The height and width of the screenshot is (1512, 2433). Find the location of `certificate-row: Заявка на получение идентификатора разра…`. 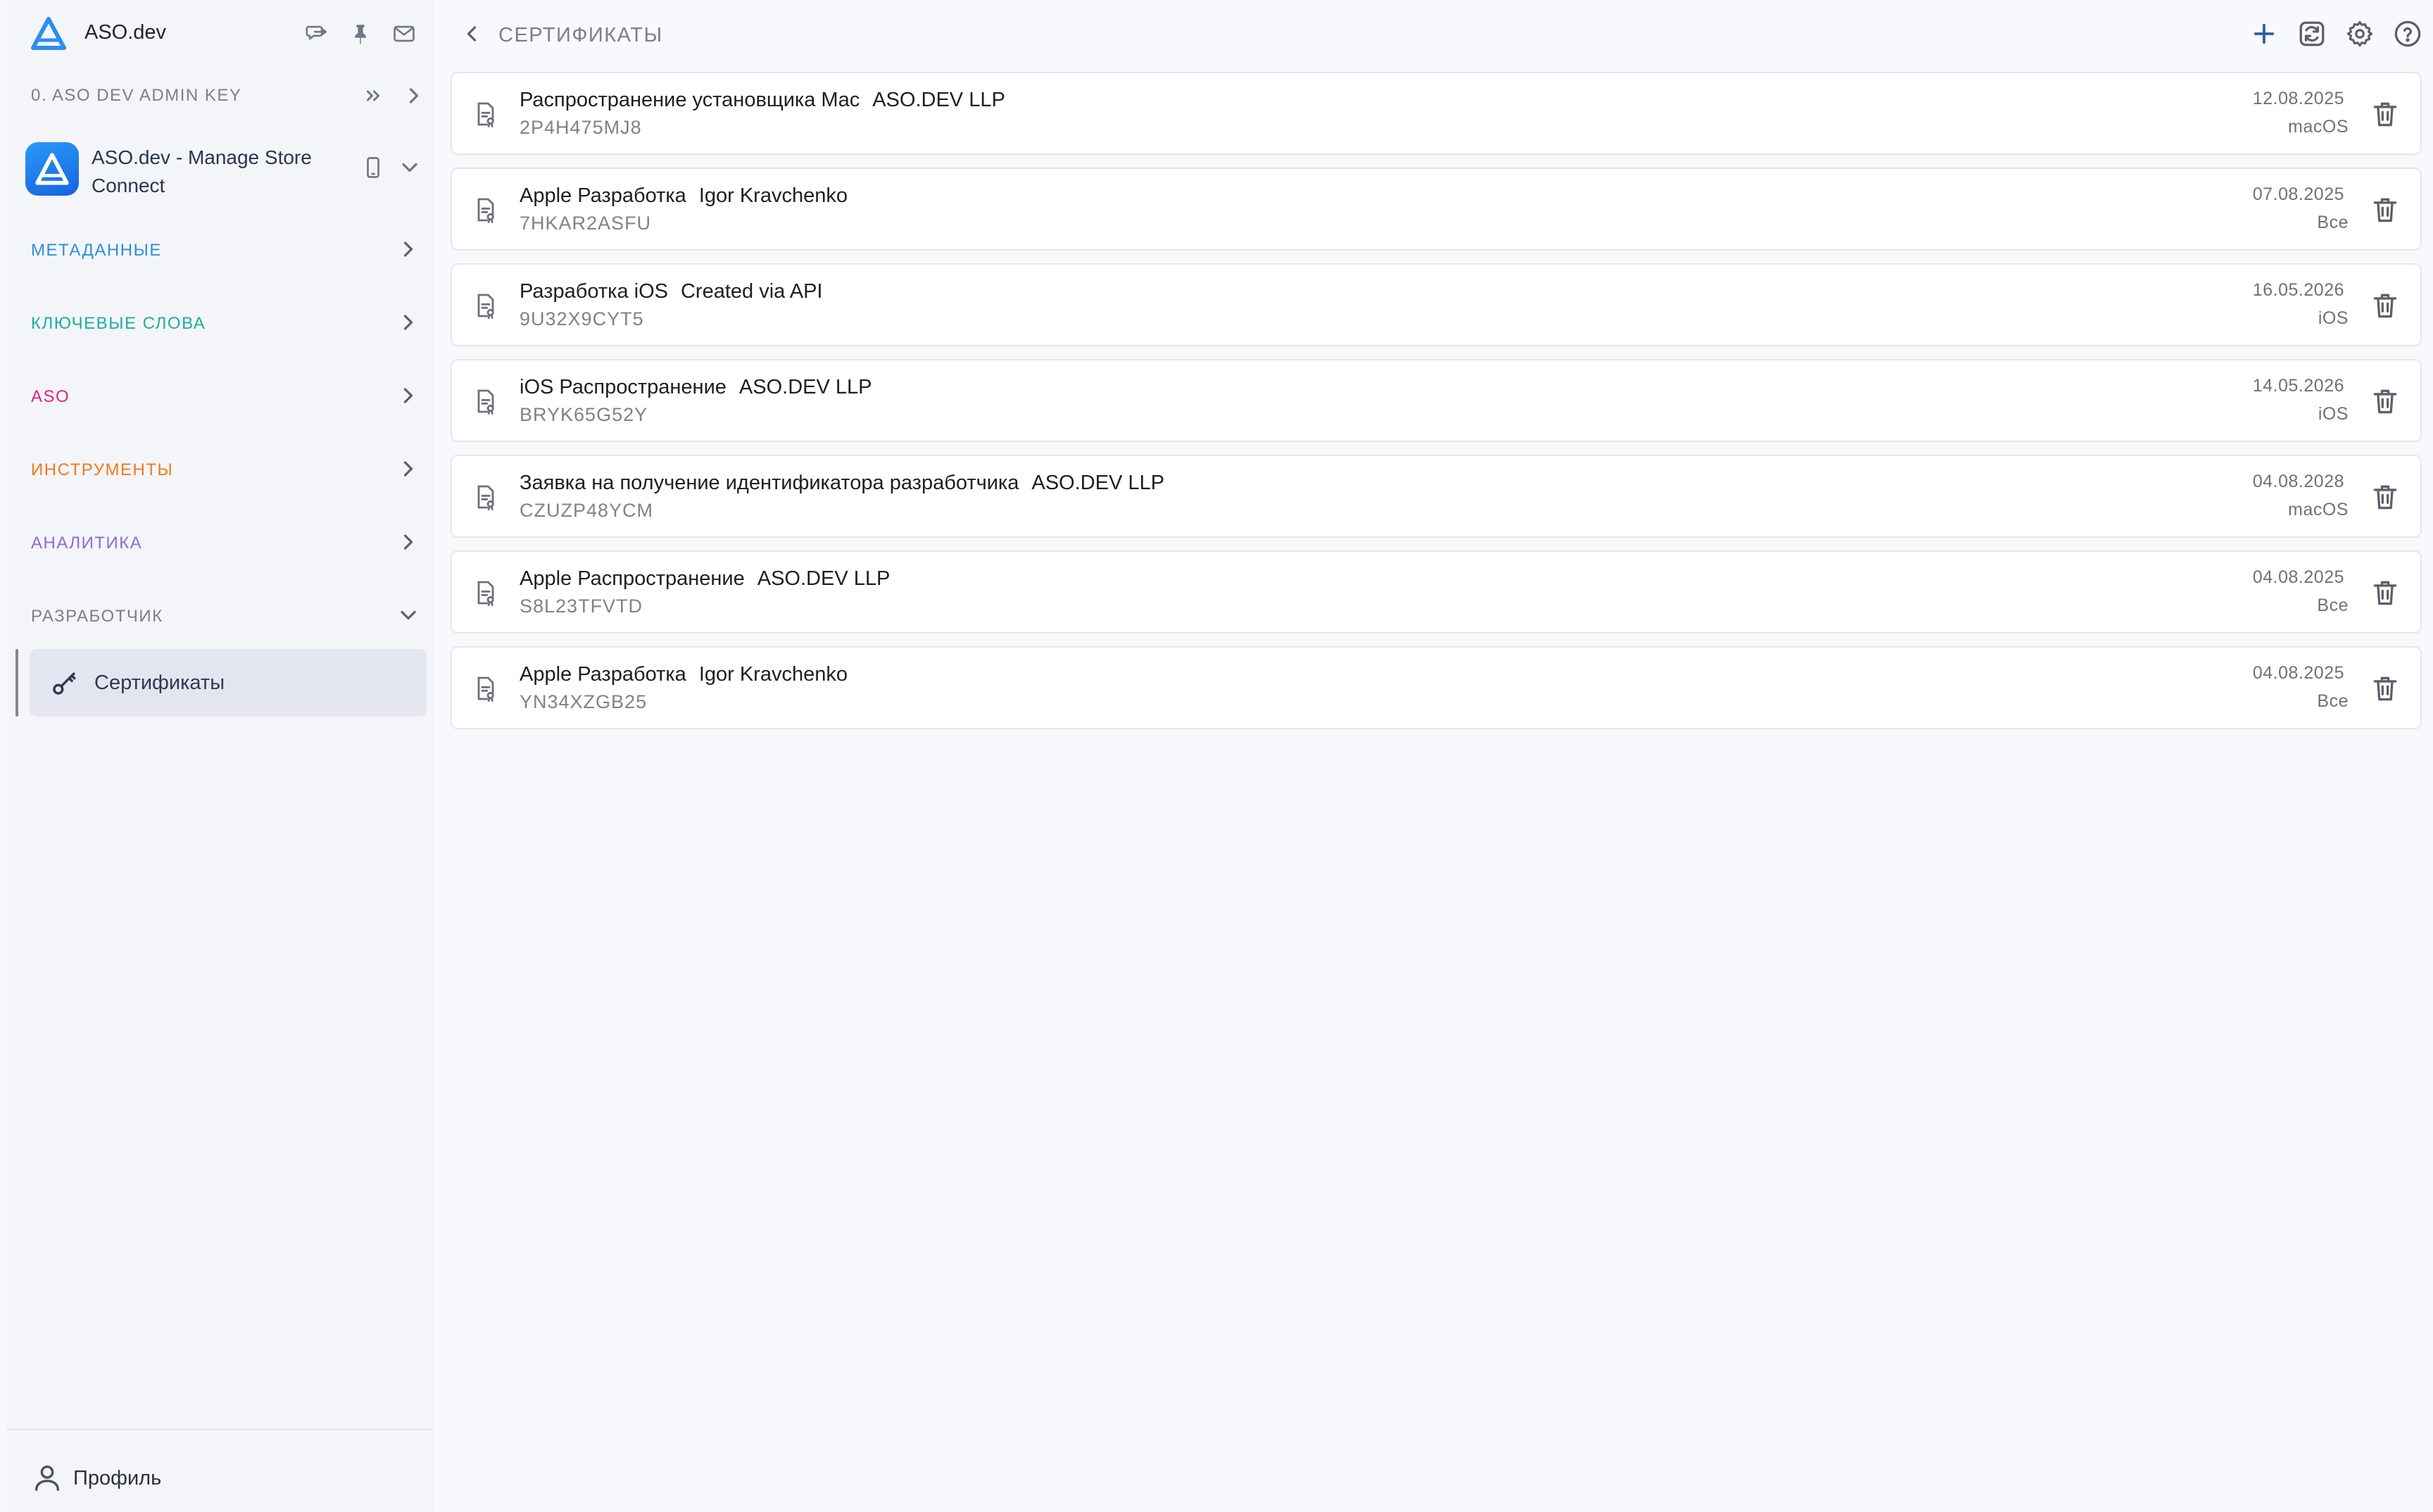

certificate-row: Заявка на получение идентификатора разра… is located at coordinates (1436, 496).